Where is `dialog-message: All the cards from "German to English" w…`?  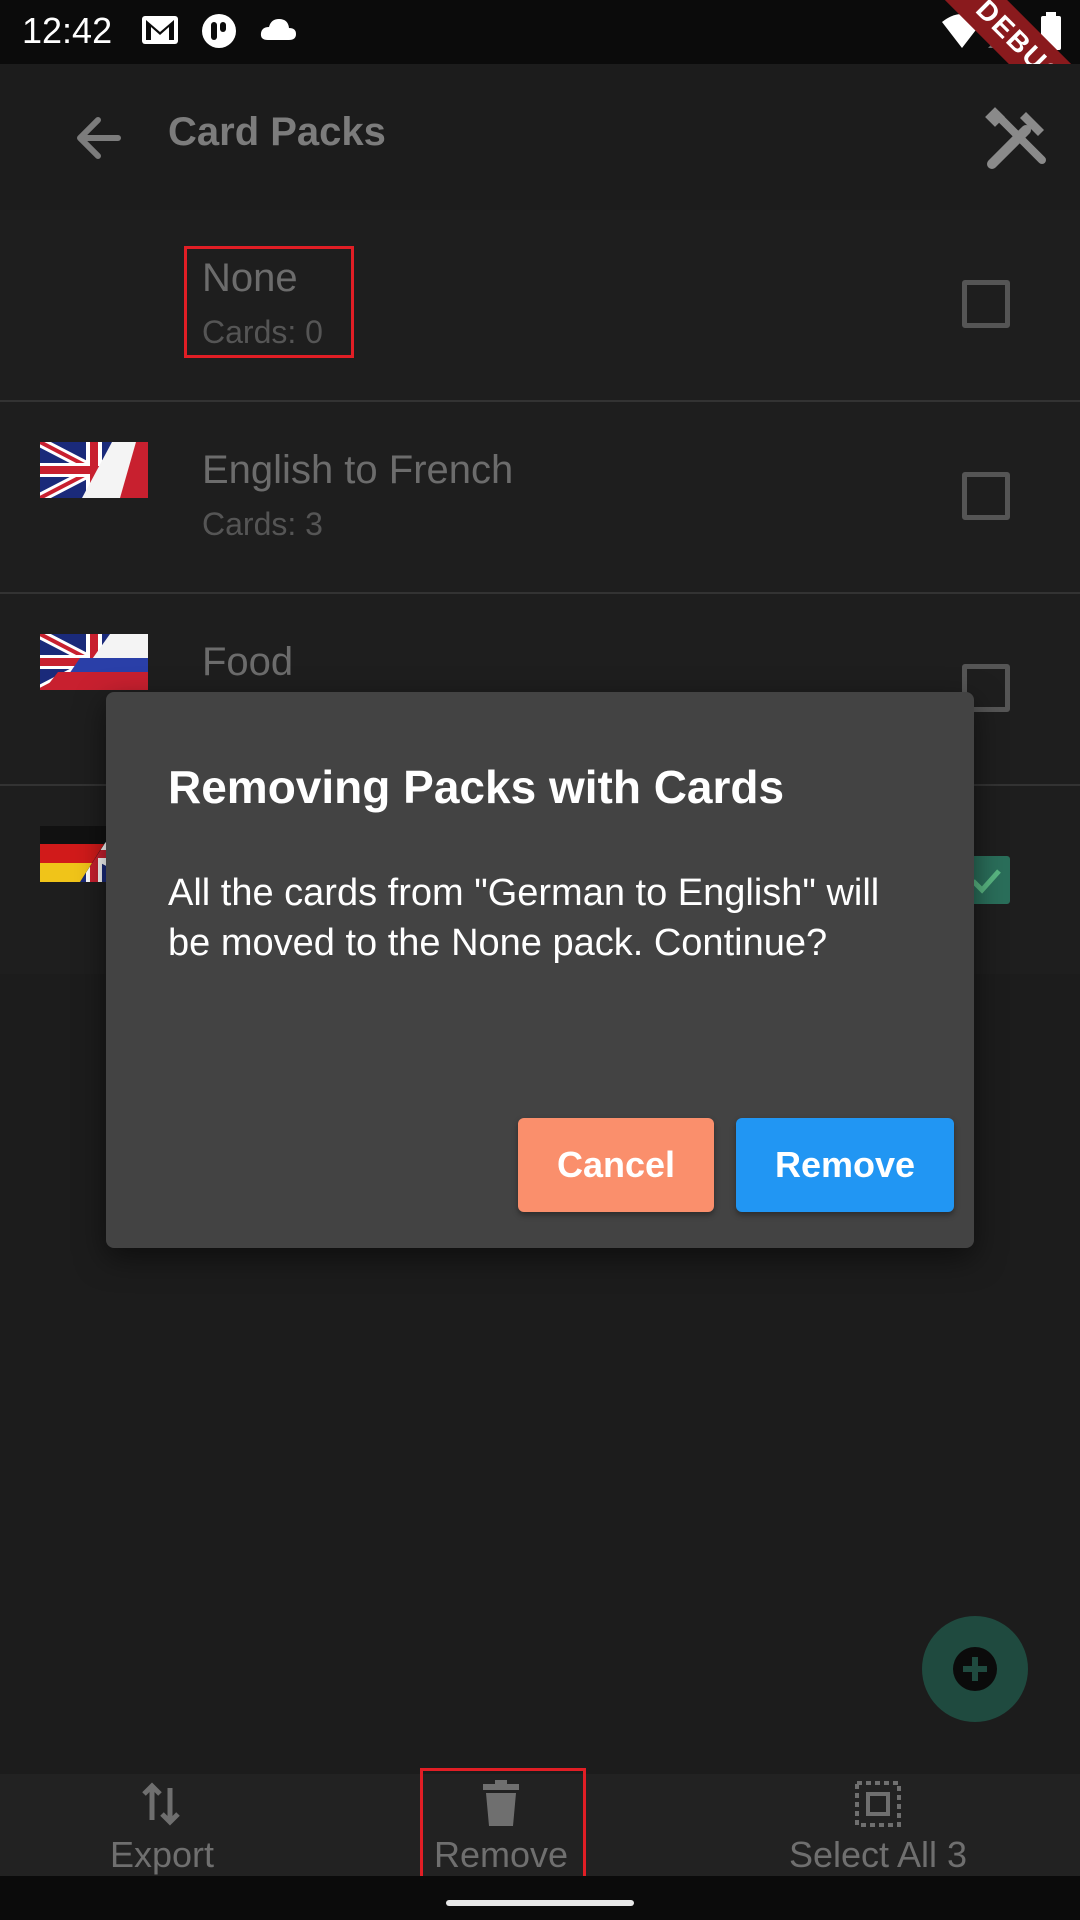 dialog-message: All the cards from "German to English" w… is located at coordinates (524, 918).